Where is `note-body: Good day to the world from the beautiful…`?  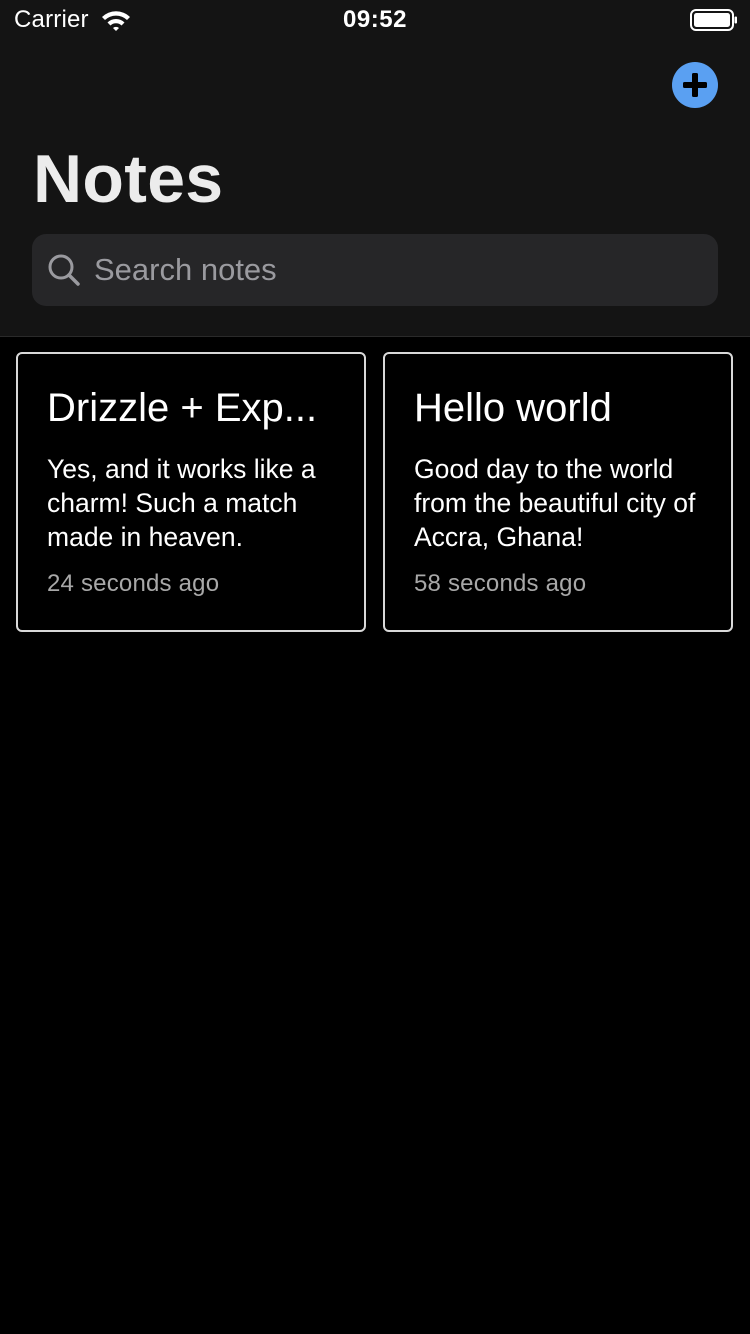
note-body: Good day to the world from the beautiful… is located at coordinates (555, 503).